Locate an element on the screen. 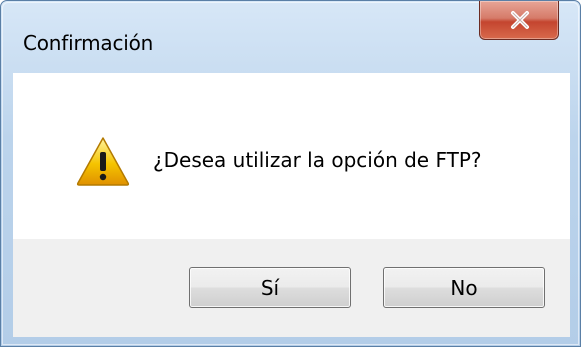 The image size is (581, 347). dialog-message: ¿Desea utilizar la opción de FTP? is located at coordinates (317, 160).